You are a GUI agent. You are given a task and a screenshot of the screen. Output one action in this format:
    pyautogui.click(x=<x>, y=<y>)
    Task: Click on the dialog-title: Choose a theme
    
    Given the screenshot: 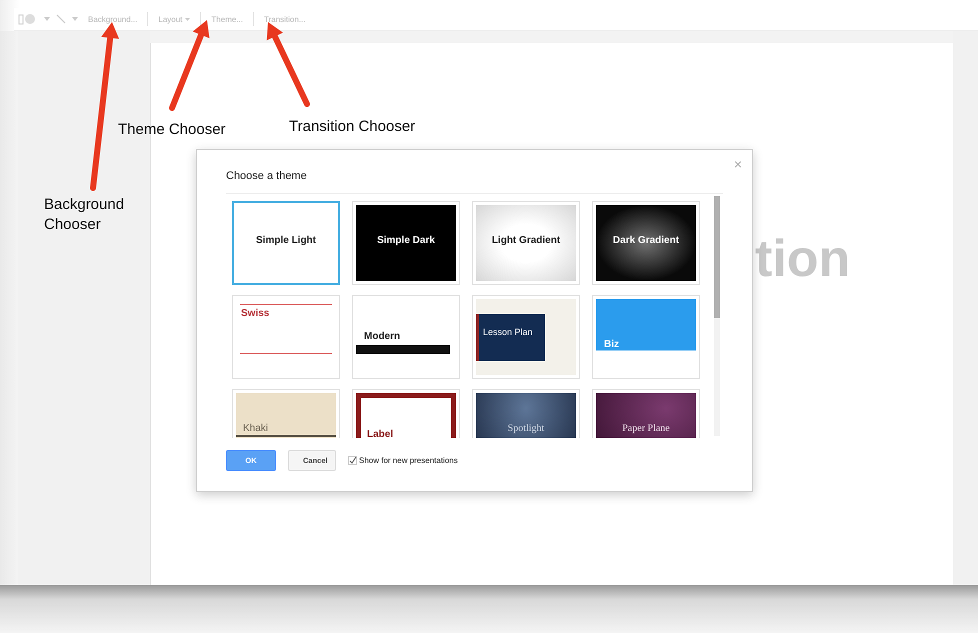 What is the action you would take?
    pyautogui.click(x=267, y=176)
    